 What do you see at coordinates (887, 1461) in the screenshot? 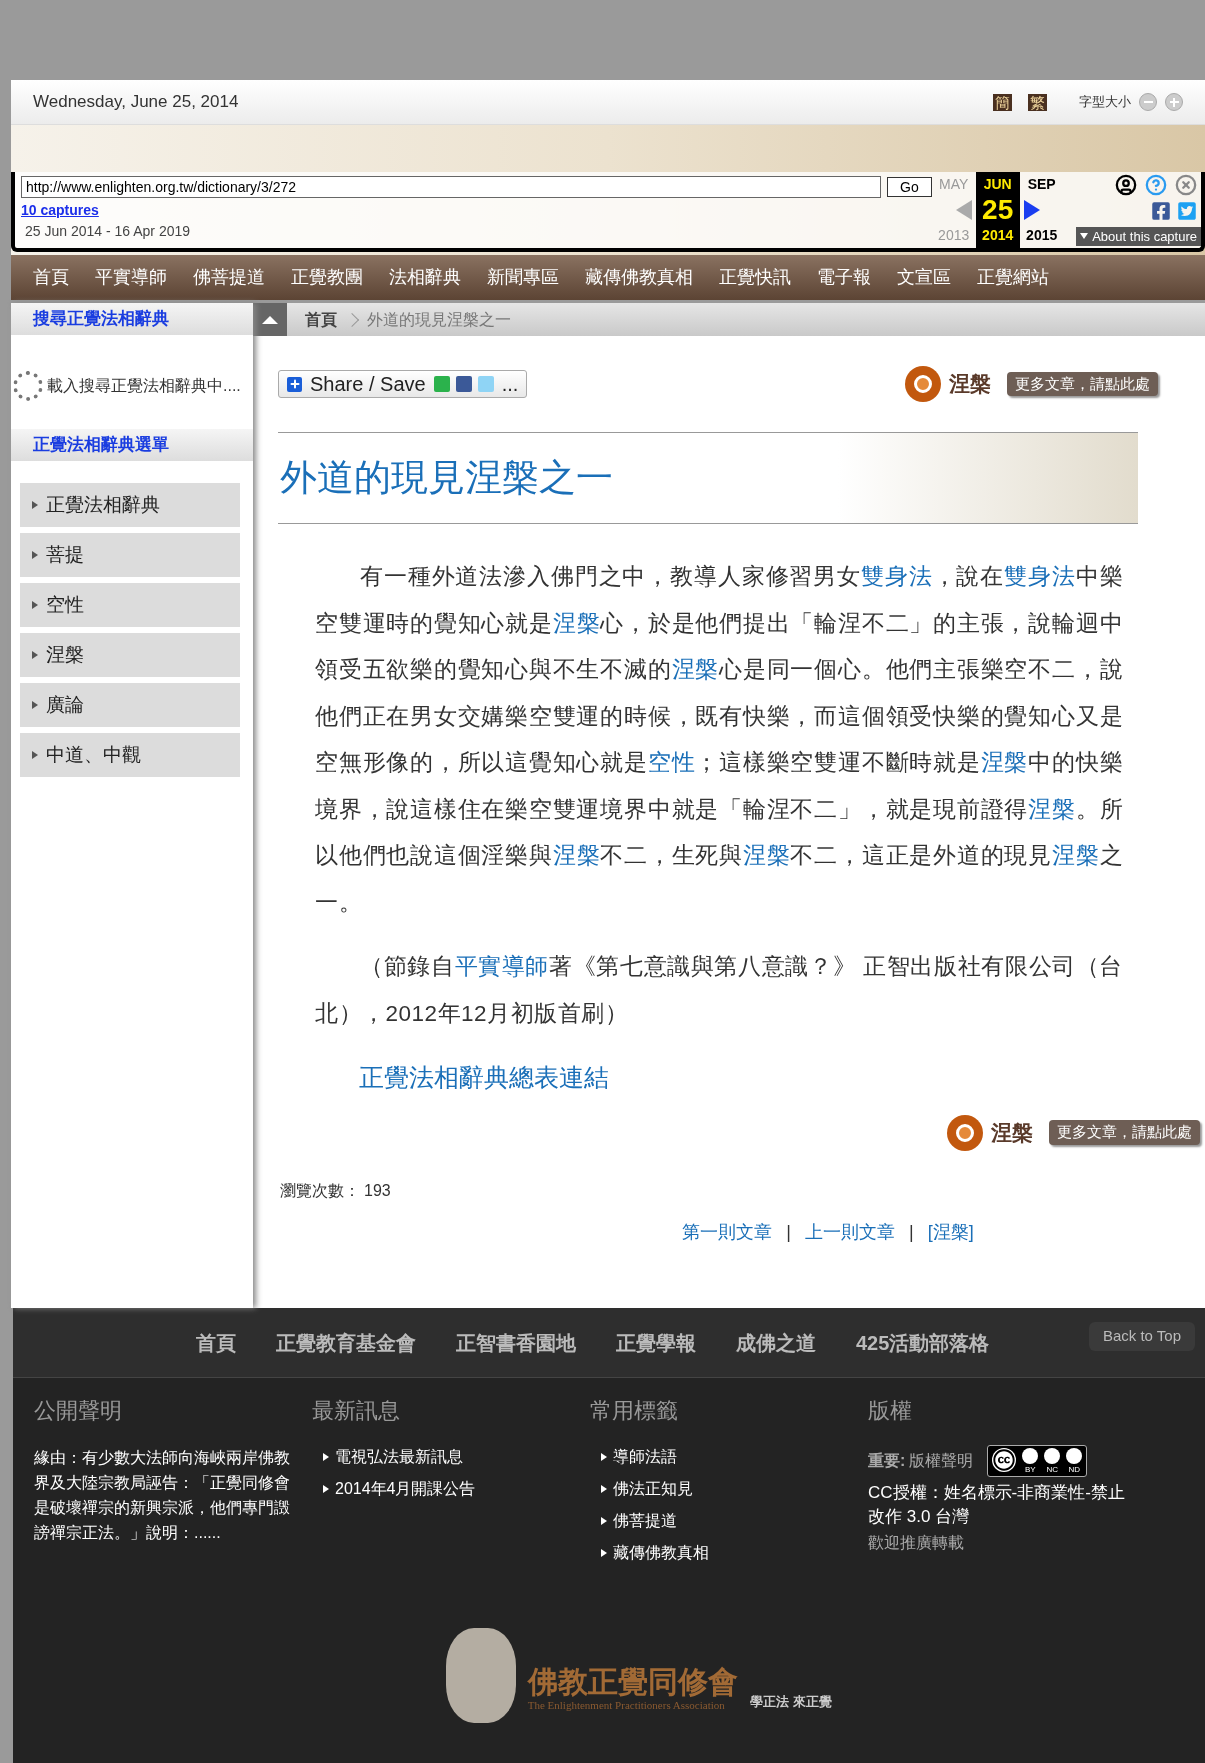
I see `important-label: 重要:` at bounding box center [887, 1461].